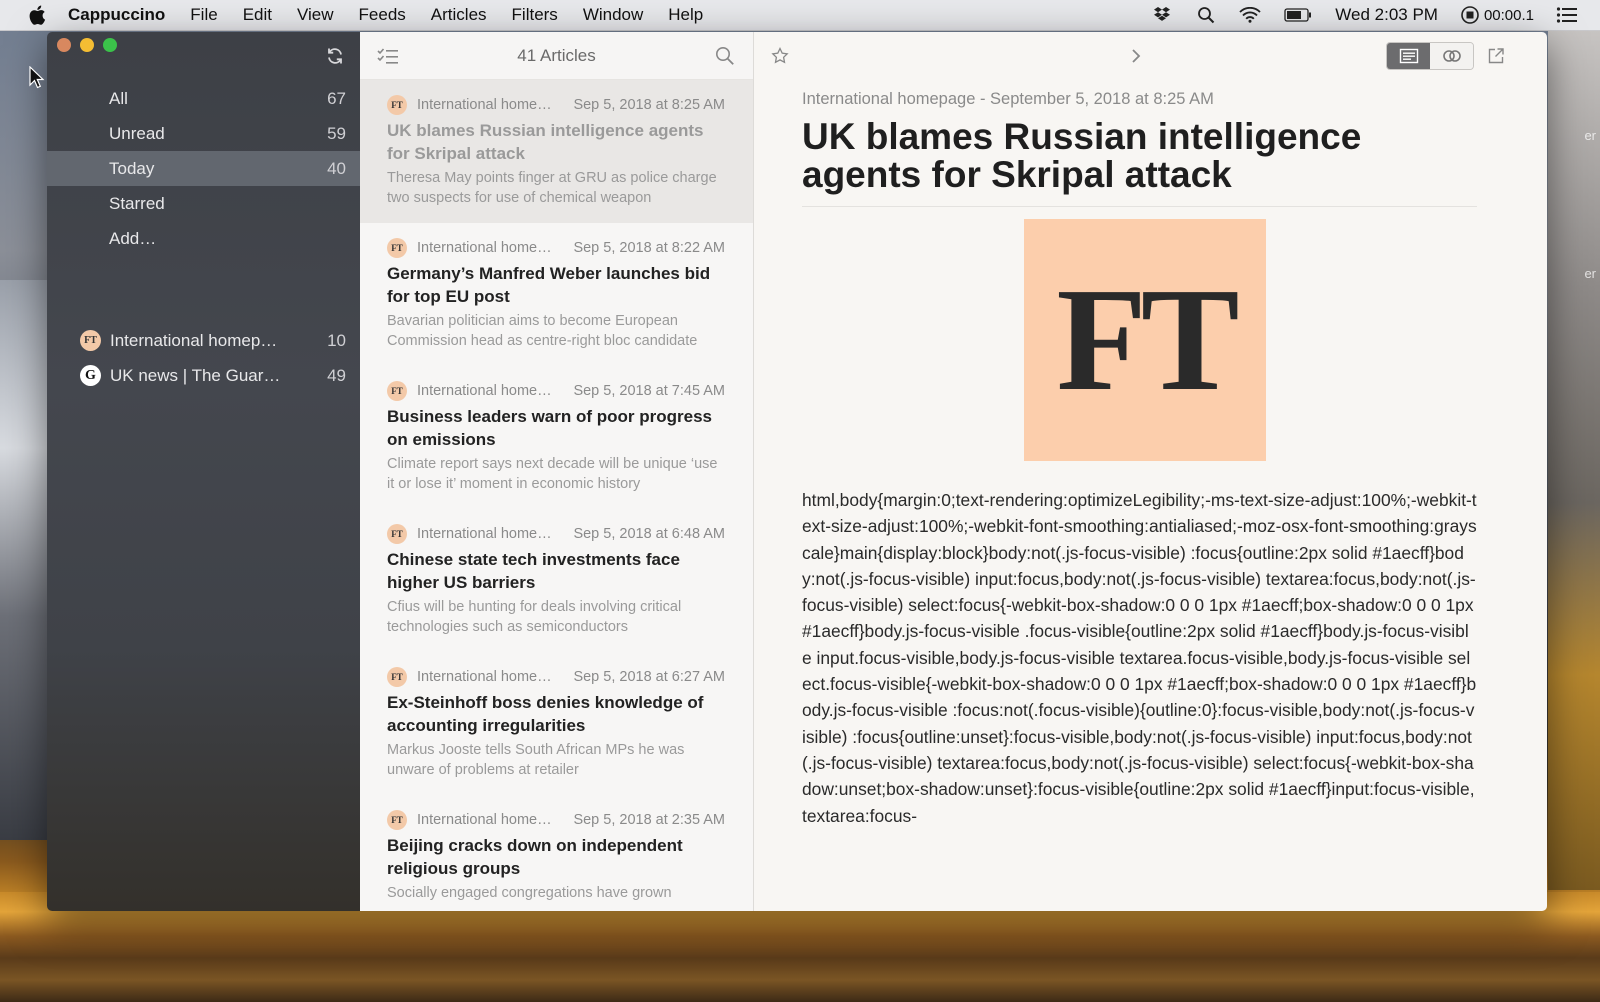  What do you see at coordinates (1567, 15) in the screenshot?
I see `notification-center-icon` at bounding box center [1567, 15].